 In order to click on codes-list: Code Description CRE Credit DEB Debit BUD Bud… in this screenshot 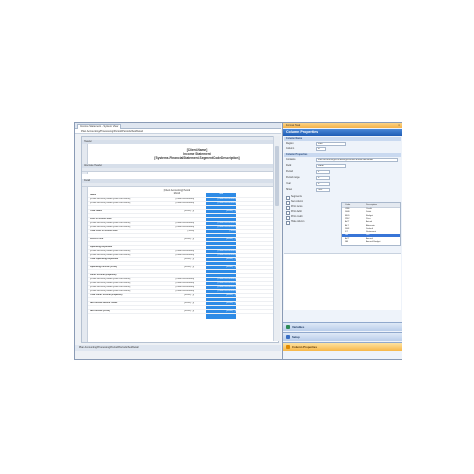, I will do `click(371, 224)`.